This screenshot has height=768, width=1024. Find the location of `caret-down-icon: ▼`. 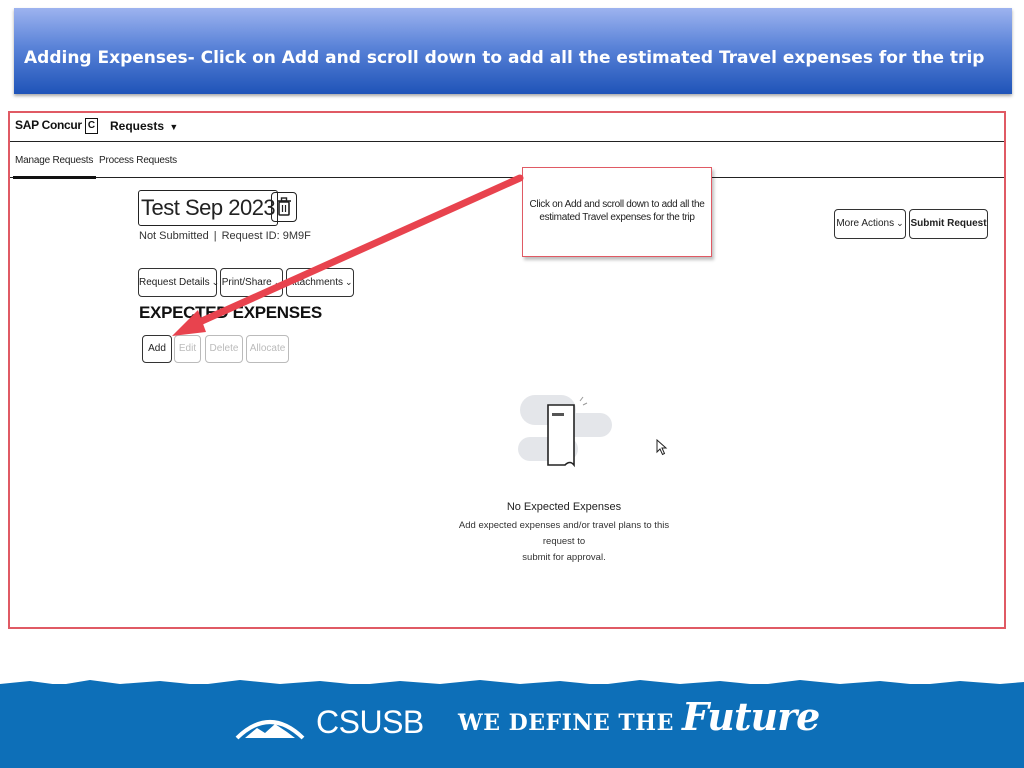

caret-down-icon: ▼ is located at coordinates (174, 127).